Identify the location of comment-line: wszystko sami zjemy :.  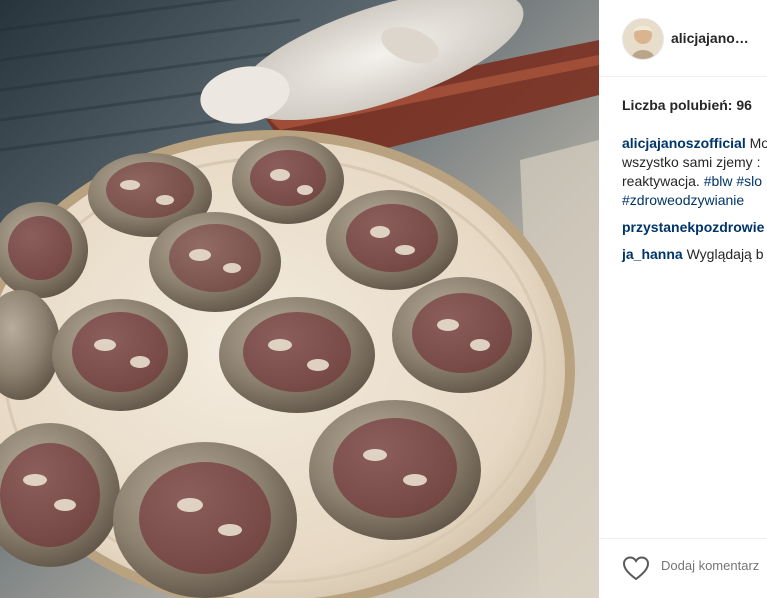
(694, 162).